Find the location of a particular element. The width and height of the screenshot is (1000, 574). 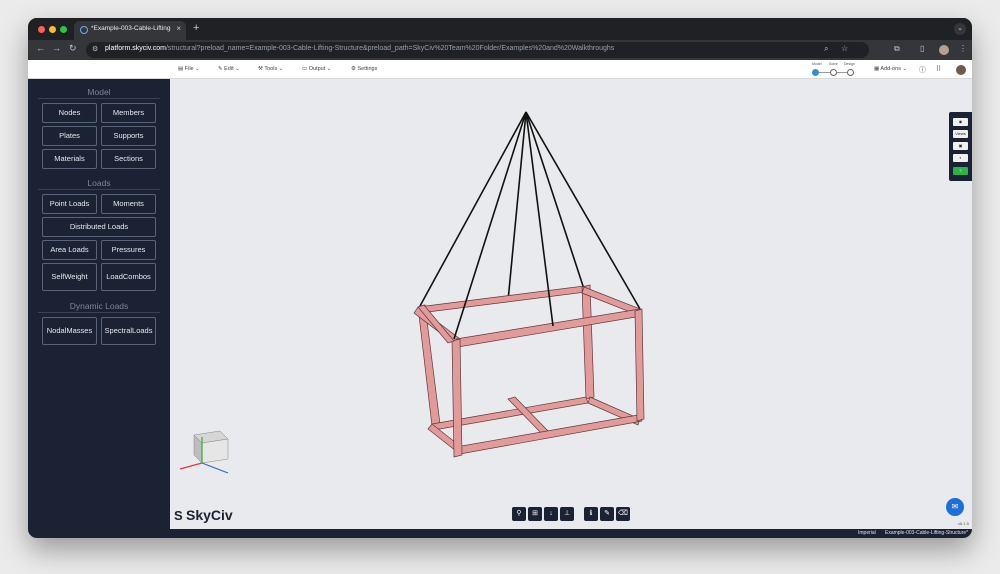

point-loads-button: Point Loads is located at coordinates (69, 204).